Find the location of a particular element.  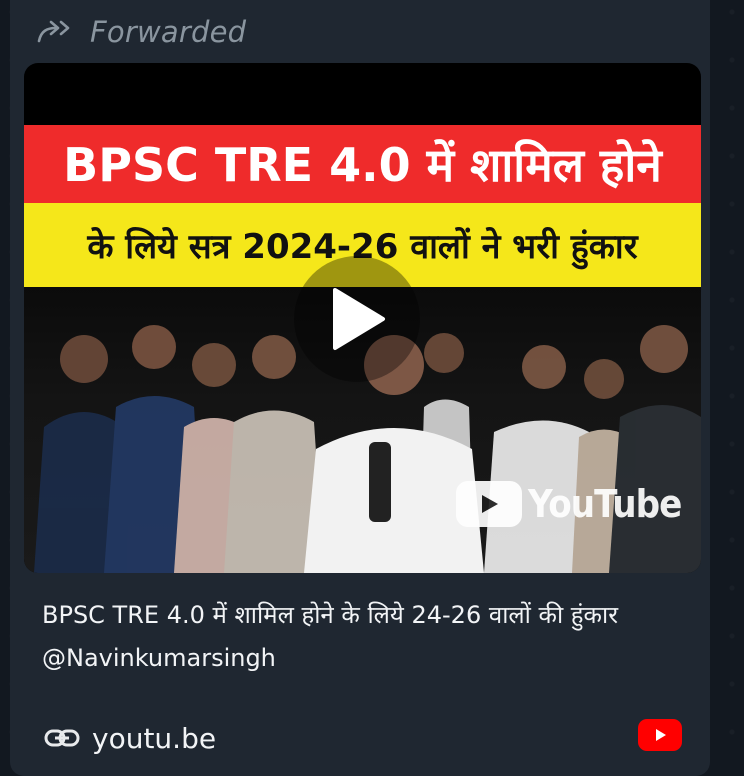

thumbnail-banner-top: BPSC TRE 4.0 में शामिल होने is located at coordinates (362, 164).